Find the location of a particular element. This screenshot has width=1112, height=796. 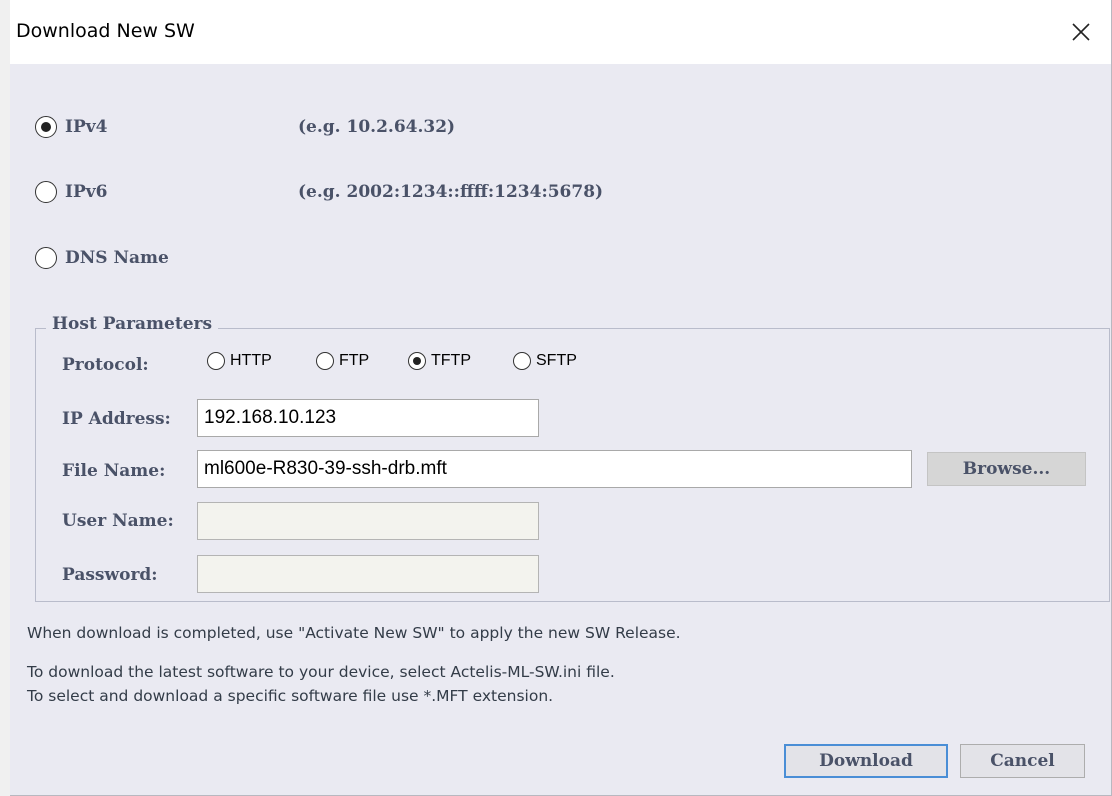

cancel-button: Cancel is located at coordinates (1022, 761).